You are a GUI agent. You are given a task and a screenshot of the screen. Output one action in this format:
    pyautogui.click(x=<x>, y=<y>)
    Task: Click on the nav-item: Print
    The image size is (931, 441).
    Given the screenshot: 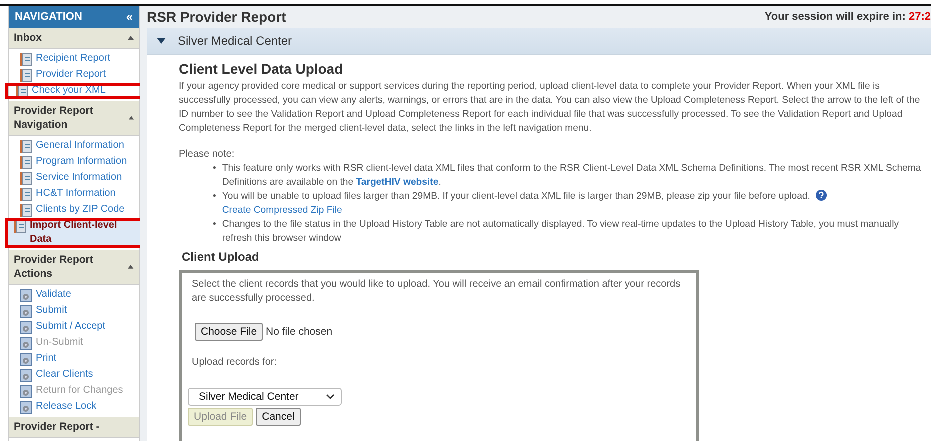 What is the action you would take?
    pyautogui.click(x=74, y=359)
    